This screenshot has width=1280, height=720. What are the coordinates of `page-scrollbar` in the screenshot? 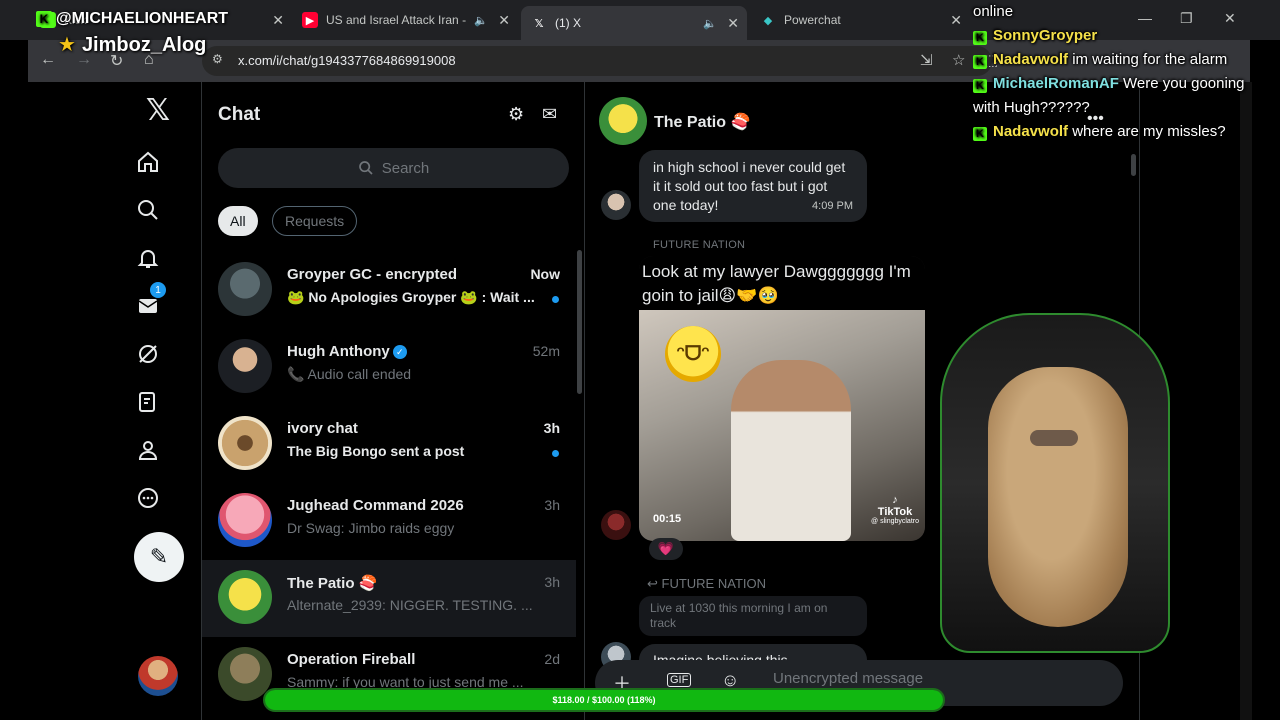 It's located at (1246, 401).